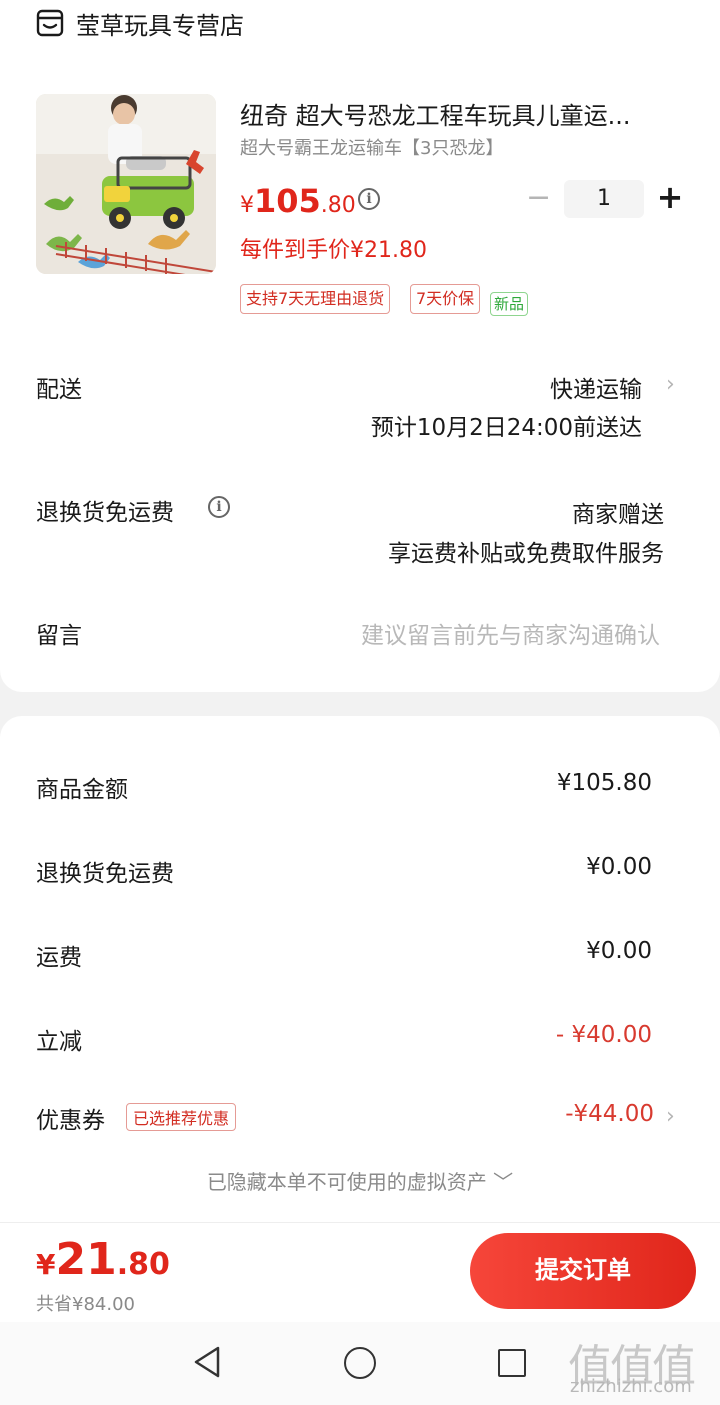 The width and height of the screenshot is (720, 1405). What do you see at coordinates (59, 390) in the screenshot?
I see `delivery-label: 配送` at bounding box center [59, 390].